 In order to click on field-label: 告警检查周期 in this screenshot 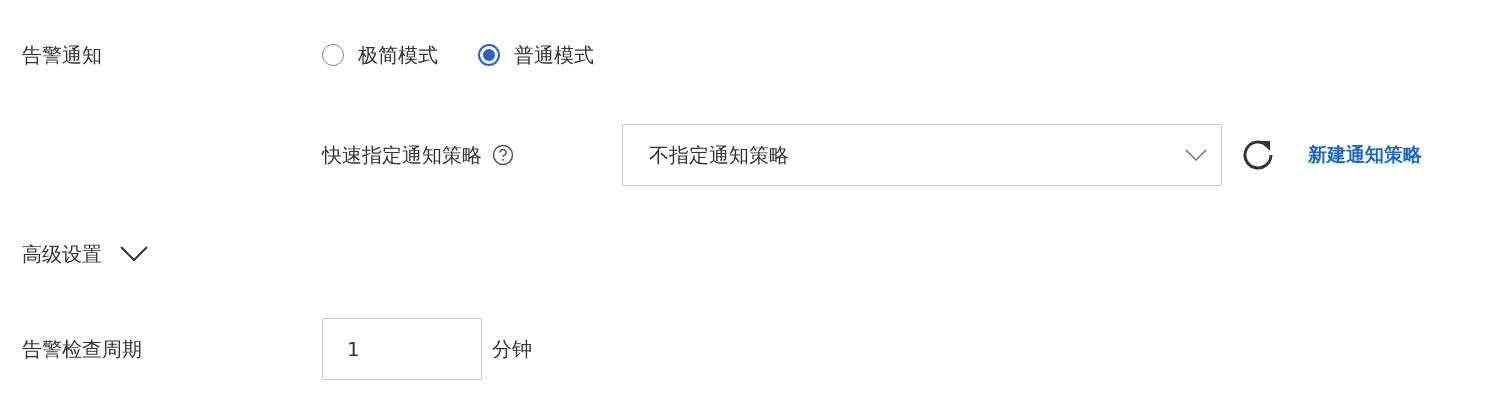, I will do `click(82, 349)`.